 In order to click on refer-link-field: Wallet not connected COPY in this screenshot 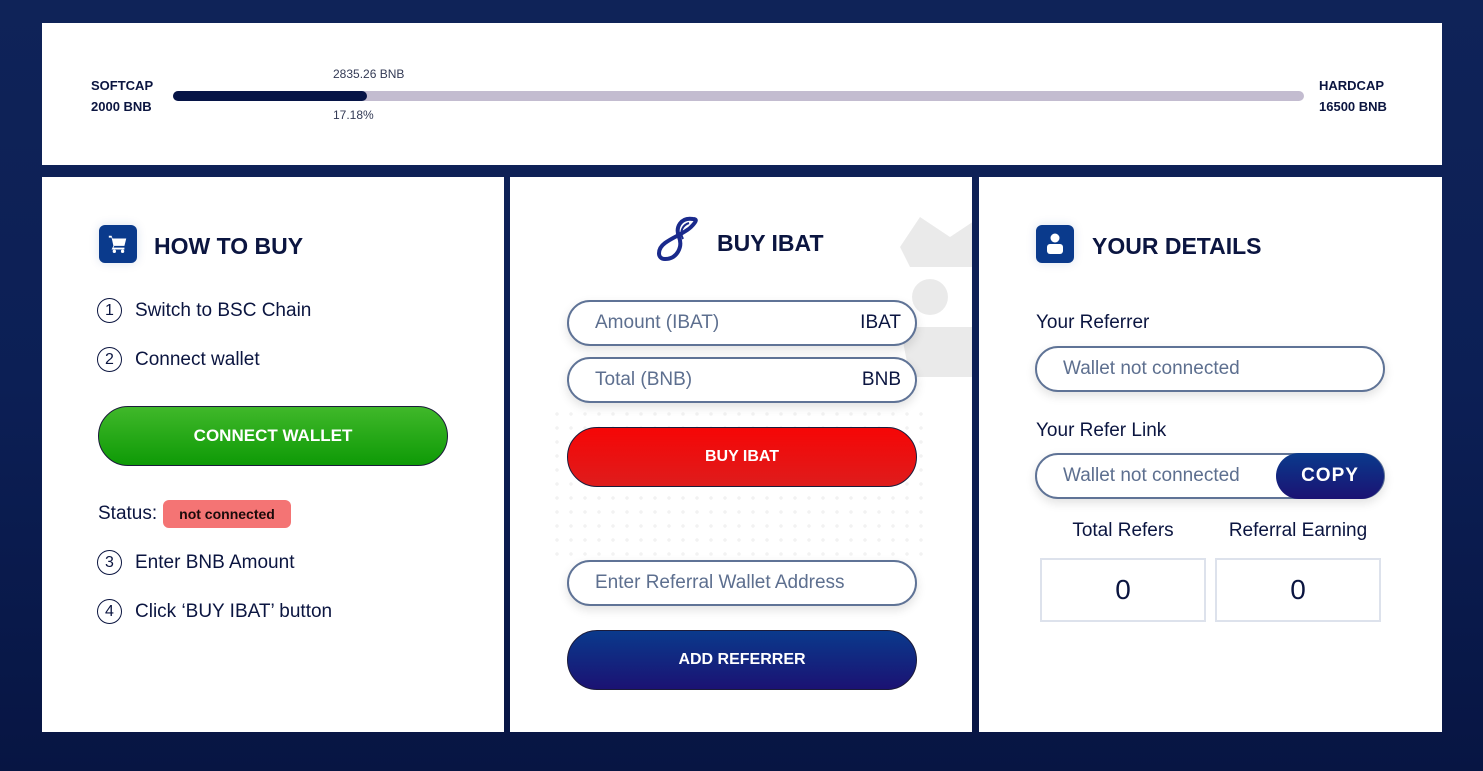, I will do `click(1210, 476)`.